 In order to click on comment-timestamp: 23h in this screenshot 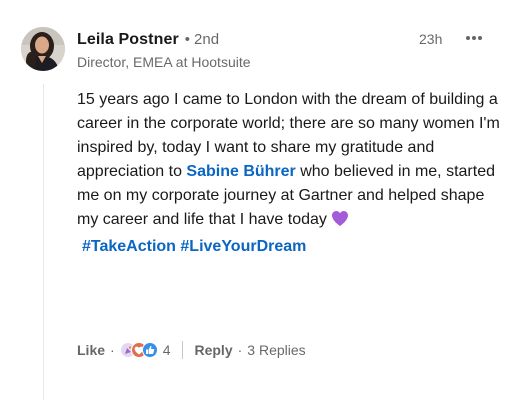, I will do `click(431, 39)`.